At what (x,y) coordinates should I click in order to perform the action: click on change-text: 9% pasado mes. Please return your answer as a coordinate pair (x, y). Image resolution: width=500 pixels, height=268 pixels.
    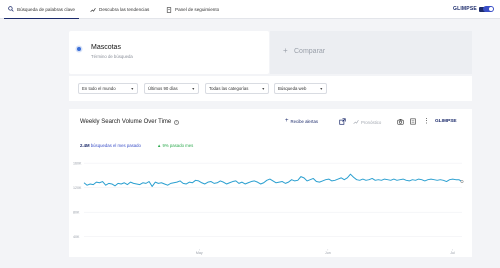
    Looking at the image, I should click on (178, 145).